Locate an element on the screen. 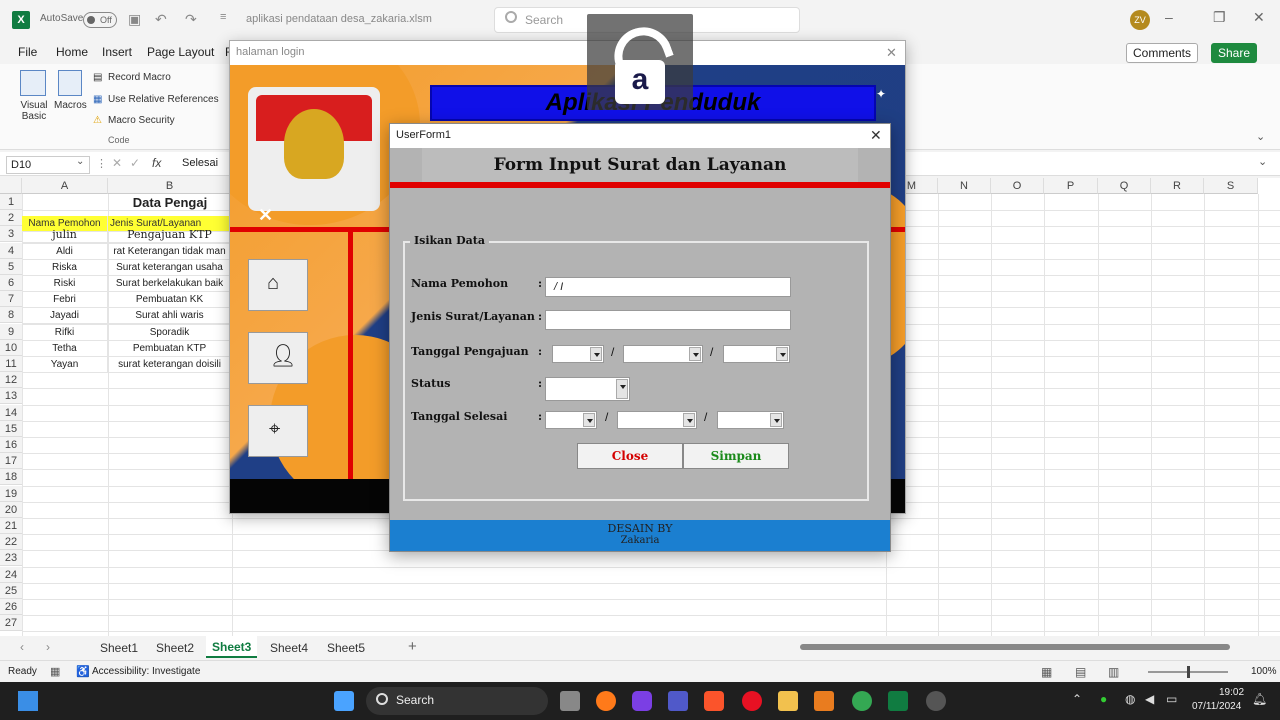 The image size is (1280, 720). table-cell: Tetha is located at coordinates (65, 348).